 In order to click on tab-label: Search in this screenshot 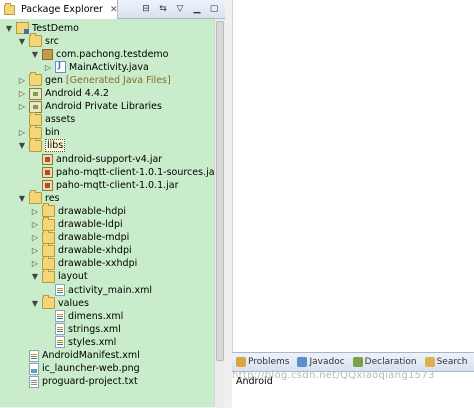, I will do `click(452, 362)`.